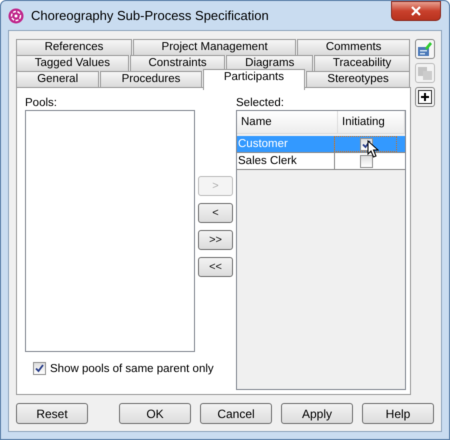 This screenshot has width=450, height=440. Describe the element at coordinates (236, 413) in the screenshot. I see `dialog-button: Cancel` at that location.